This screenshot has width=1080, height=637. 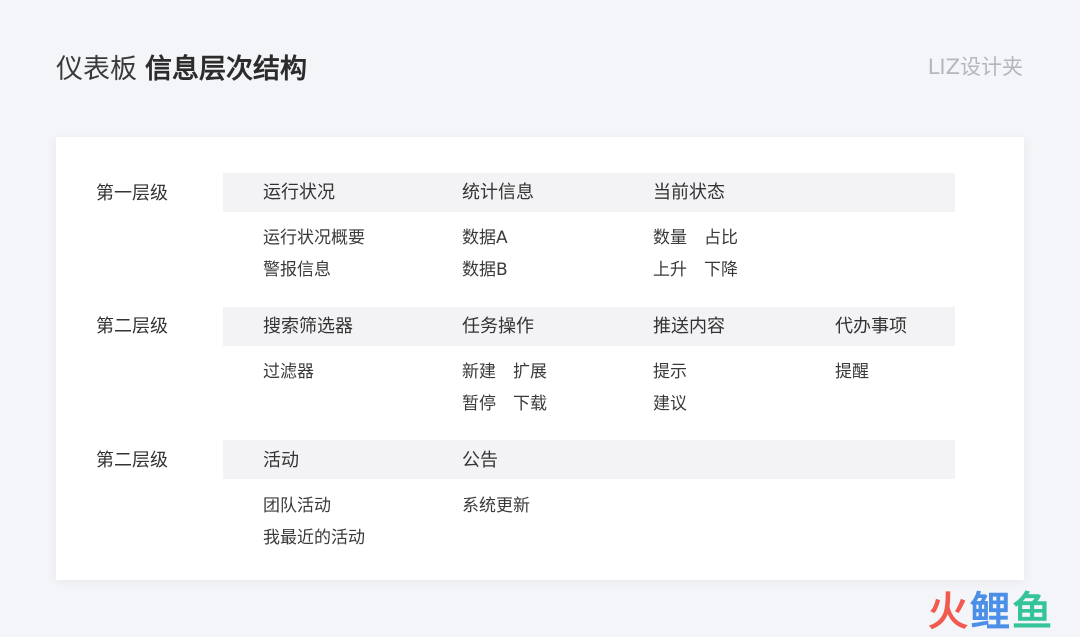 I want to click on column-header: 公告, so click(x=480, y=460).